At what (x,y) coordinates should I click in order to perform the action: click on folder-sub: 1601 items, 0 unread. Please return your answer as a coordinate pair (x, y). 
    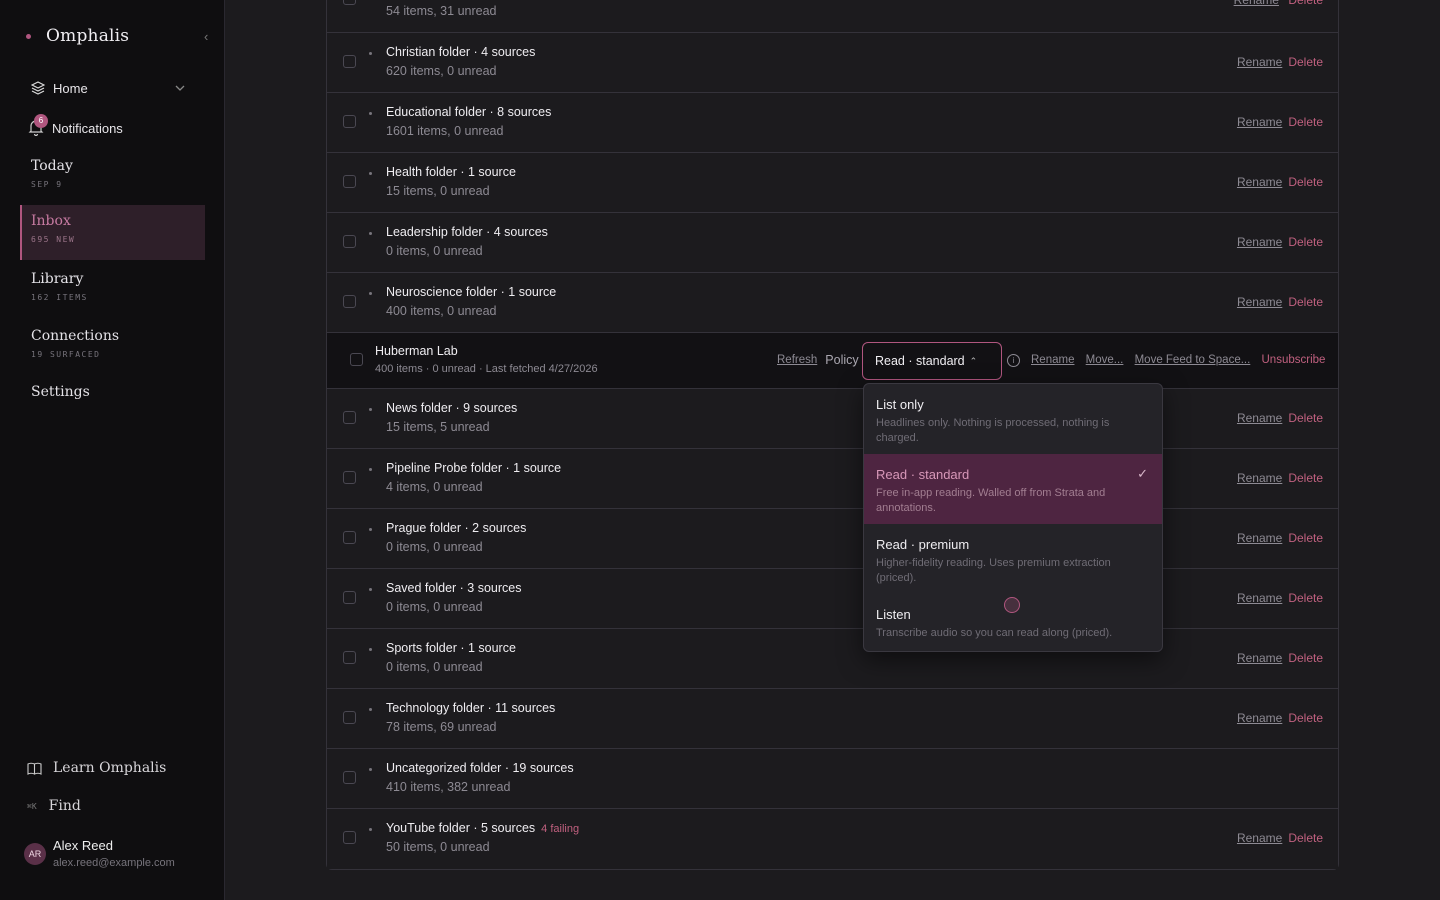
    Looking at the image, I should click on (445, 131).